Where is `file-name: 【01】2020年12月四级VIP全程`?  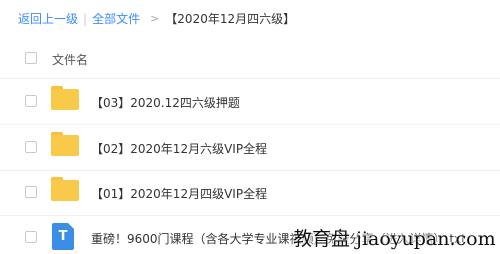
file-name: 【01】2020年12月四级VIP全程 is located at coordinates (179, 193).